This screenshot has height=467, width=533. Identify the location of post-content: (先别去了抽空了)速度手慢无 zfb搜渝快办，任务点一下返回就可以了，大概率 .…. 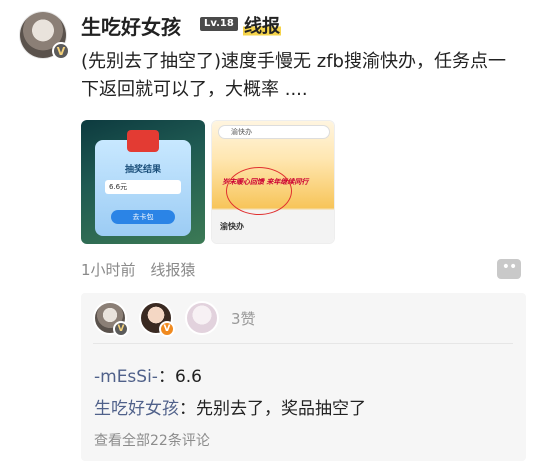
(293, 75).